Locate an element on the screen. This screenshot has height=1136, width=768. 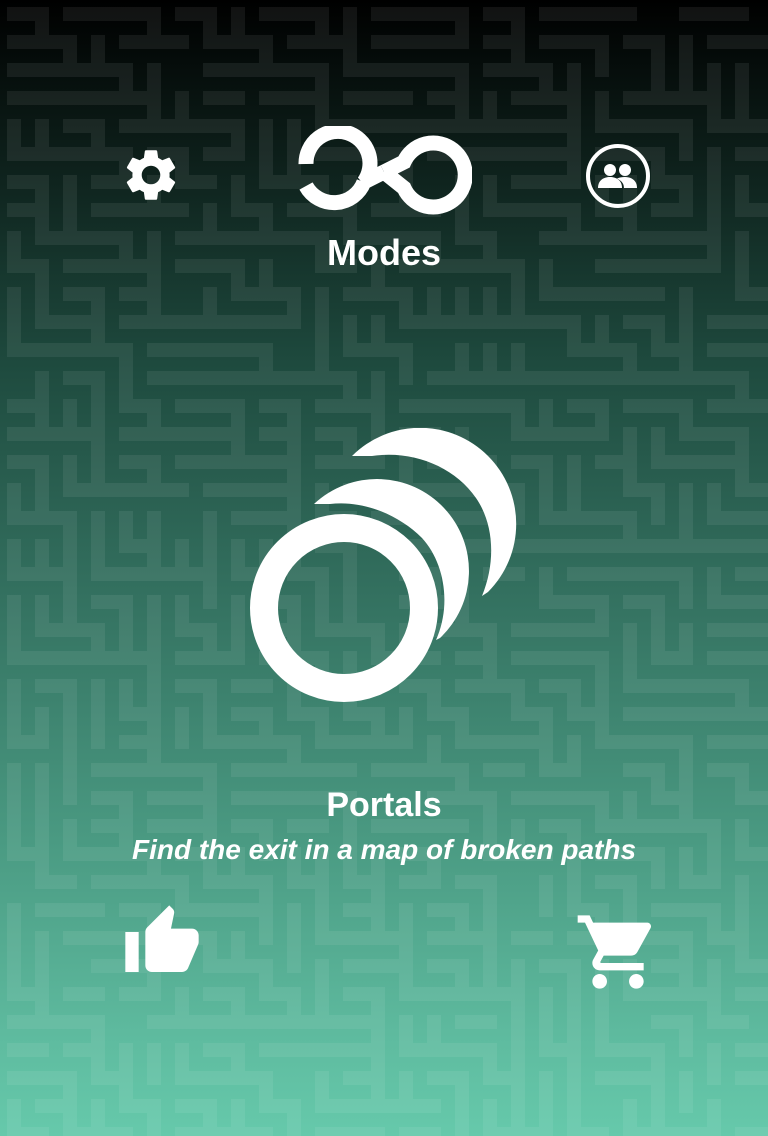
modes-logo is located at coordinates (384, 173).